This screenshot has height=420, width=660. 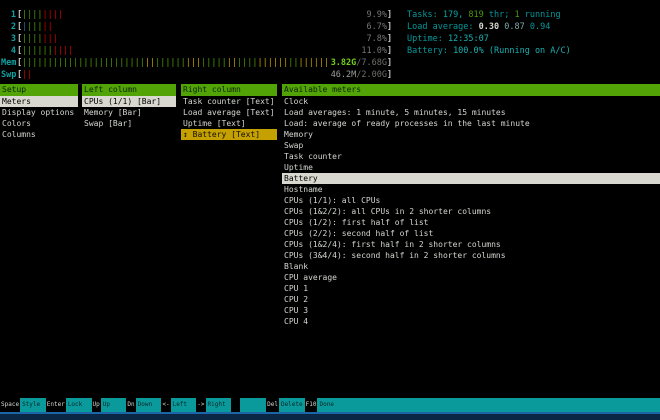 I want to click on panel-left-column-header: Left column, so click(x=129, y=90).